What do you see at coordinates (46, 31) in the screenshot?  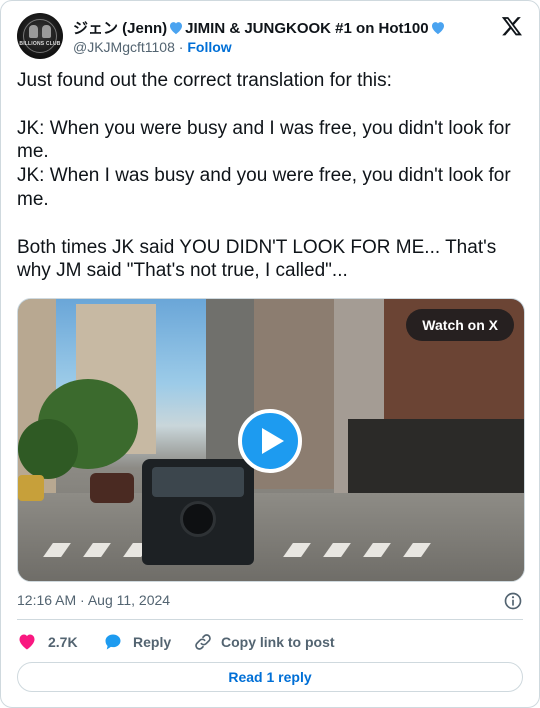 I see `avatar-figure-right` at bounding box center [46, 31].